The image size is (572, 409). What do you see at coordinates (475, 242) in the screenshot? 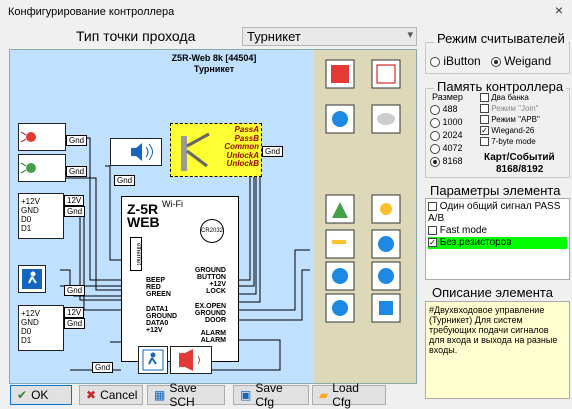
I see `param-label: Без резисторов` at bounding box center [475, 242].